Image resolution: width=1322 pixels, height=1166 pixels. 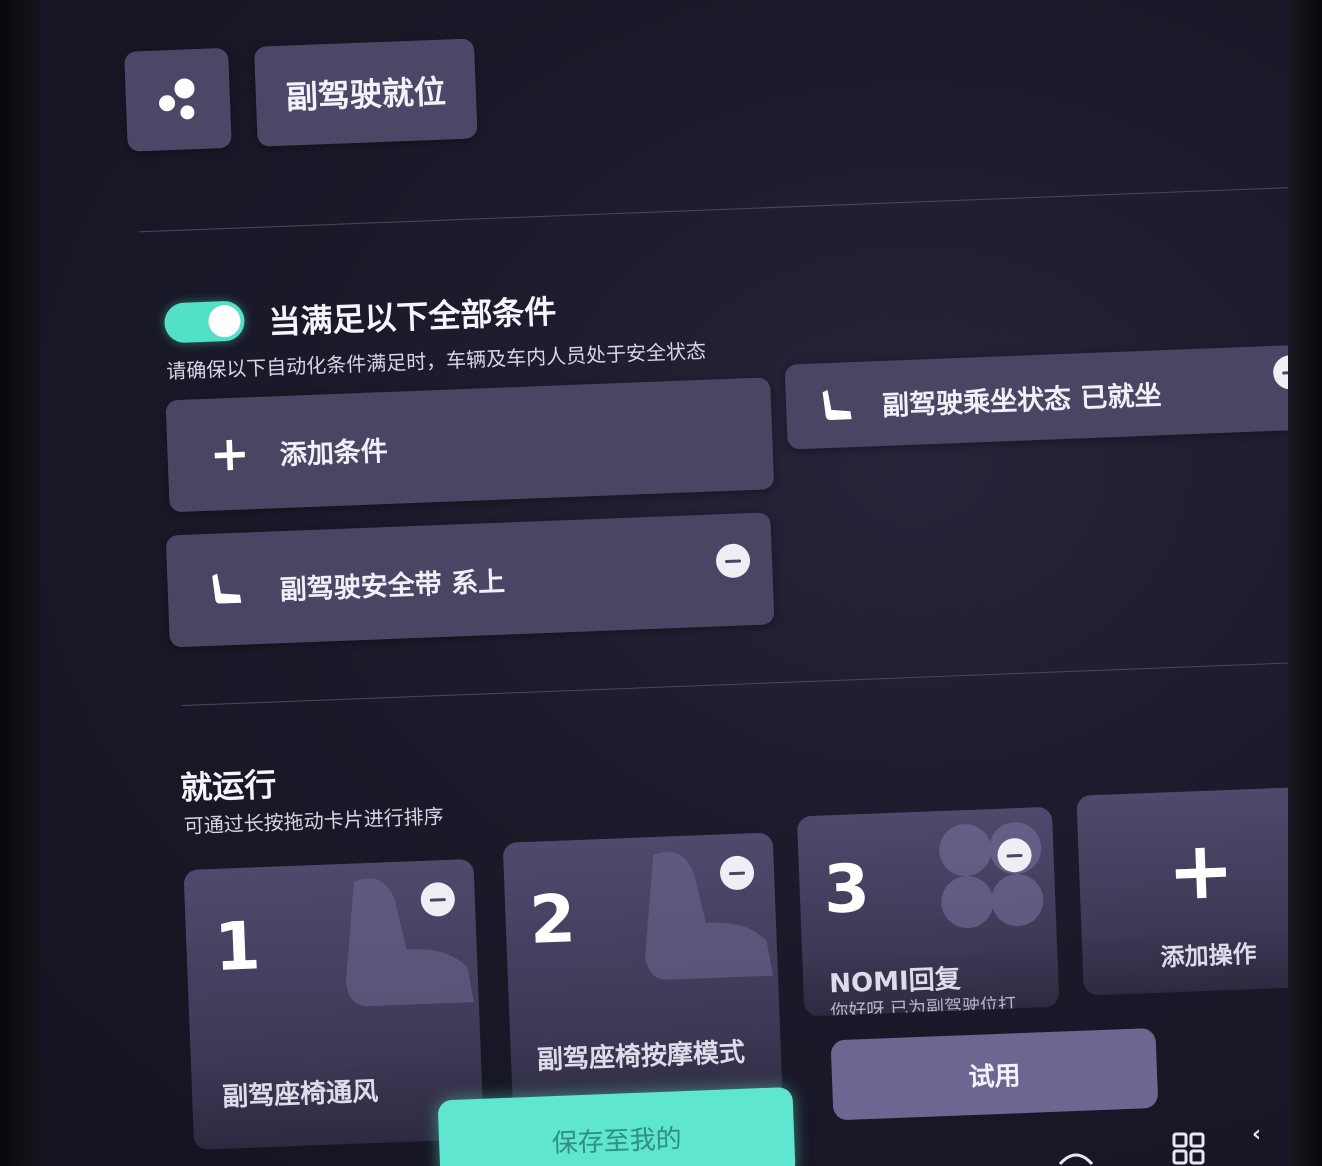 I want to click on remove-condition-button, so click(x=733, y=561).